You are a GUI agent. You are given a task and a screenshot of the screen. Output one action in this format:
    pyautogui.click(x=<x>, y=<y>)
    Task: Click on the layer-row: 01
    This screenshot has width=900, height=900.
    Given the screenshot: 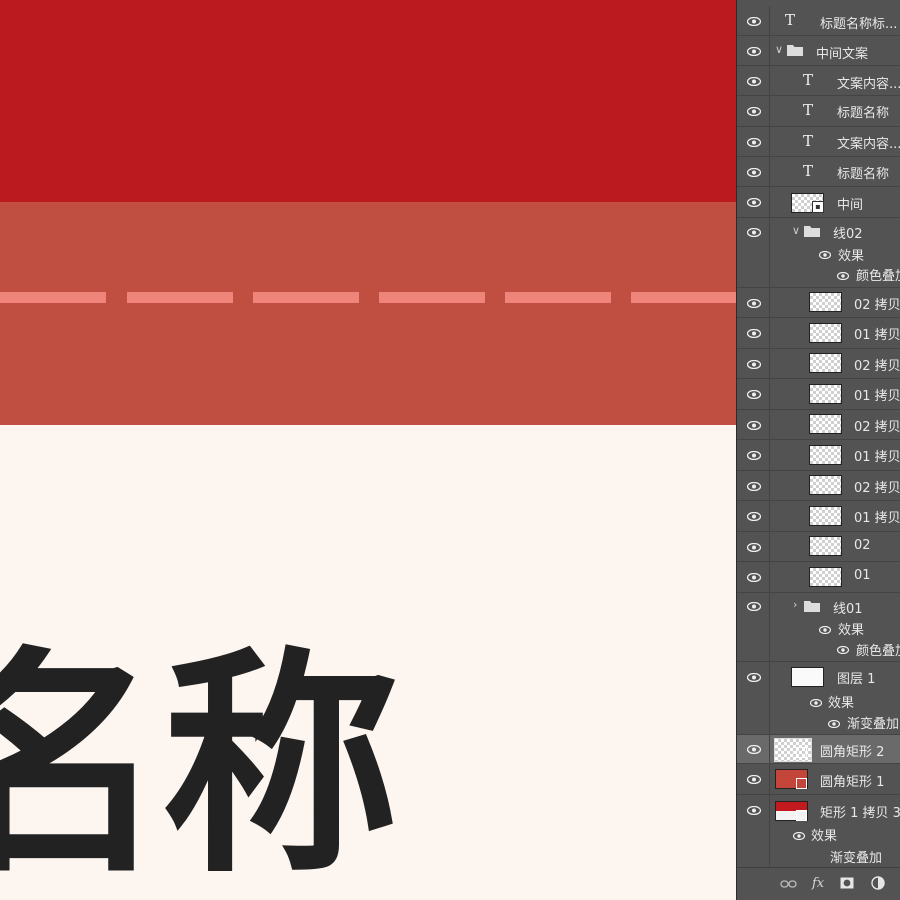 What is the action you would take?
    pyautogui.click(x=818, y=577)
    